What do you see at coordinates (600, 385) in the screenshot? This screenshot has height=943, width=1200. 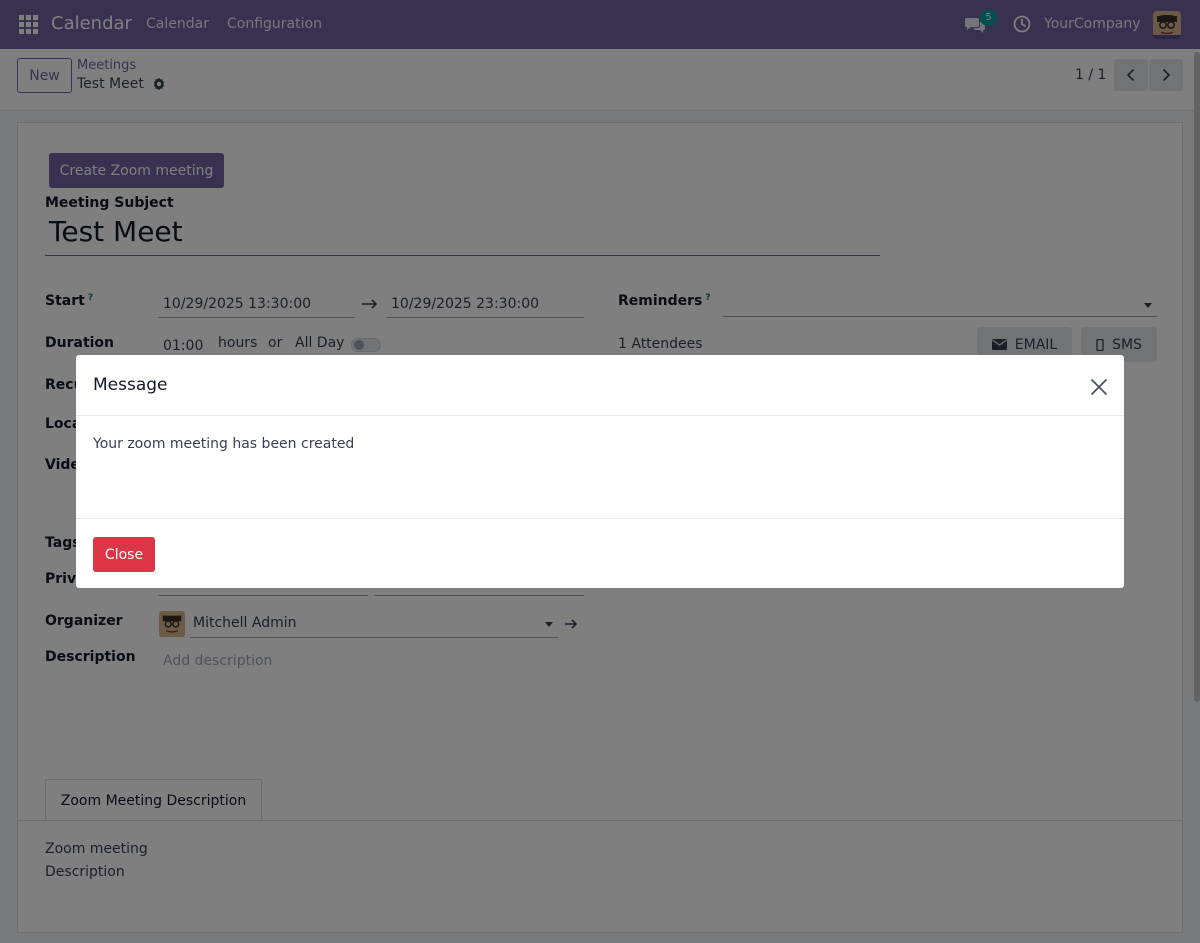 I see `dialog-header: Message` at bounding box center [600, 385].